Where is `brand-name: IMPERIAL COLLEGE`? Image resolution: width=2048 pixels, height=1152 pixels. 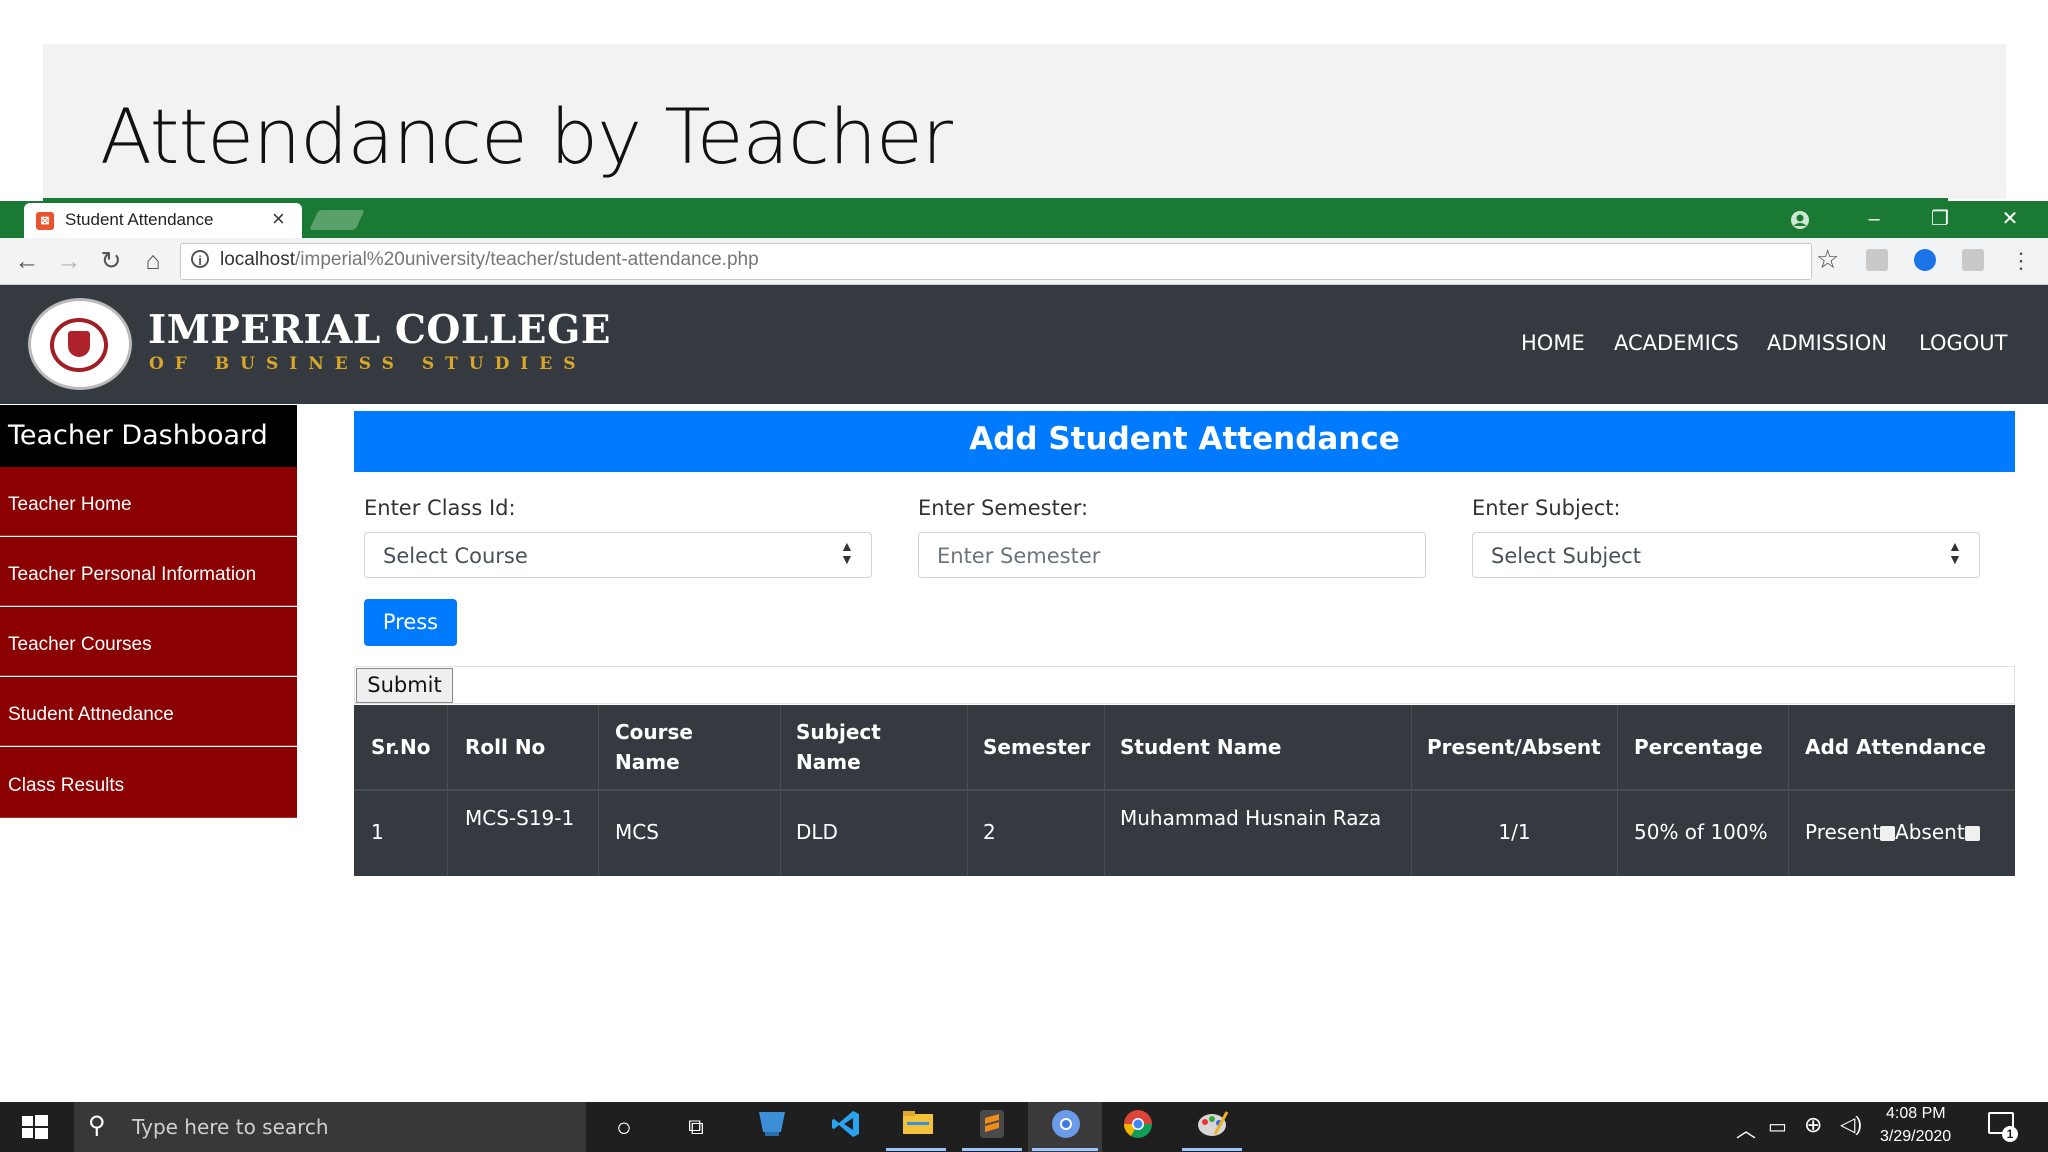 brand-name: IMPERIAL COLLEGE is located at coordinates (379, 330).